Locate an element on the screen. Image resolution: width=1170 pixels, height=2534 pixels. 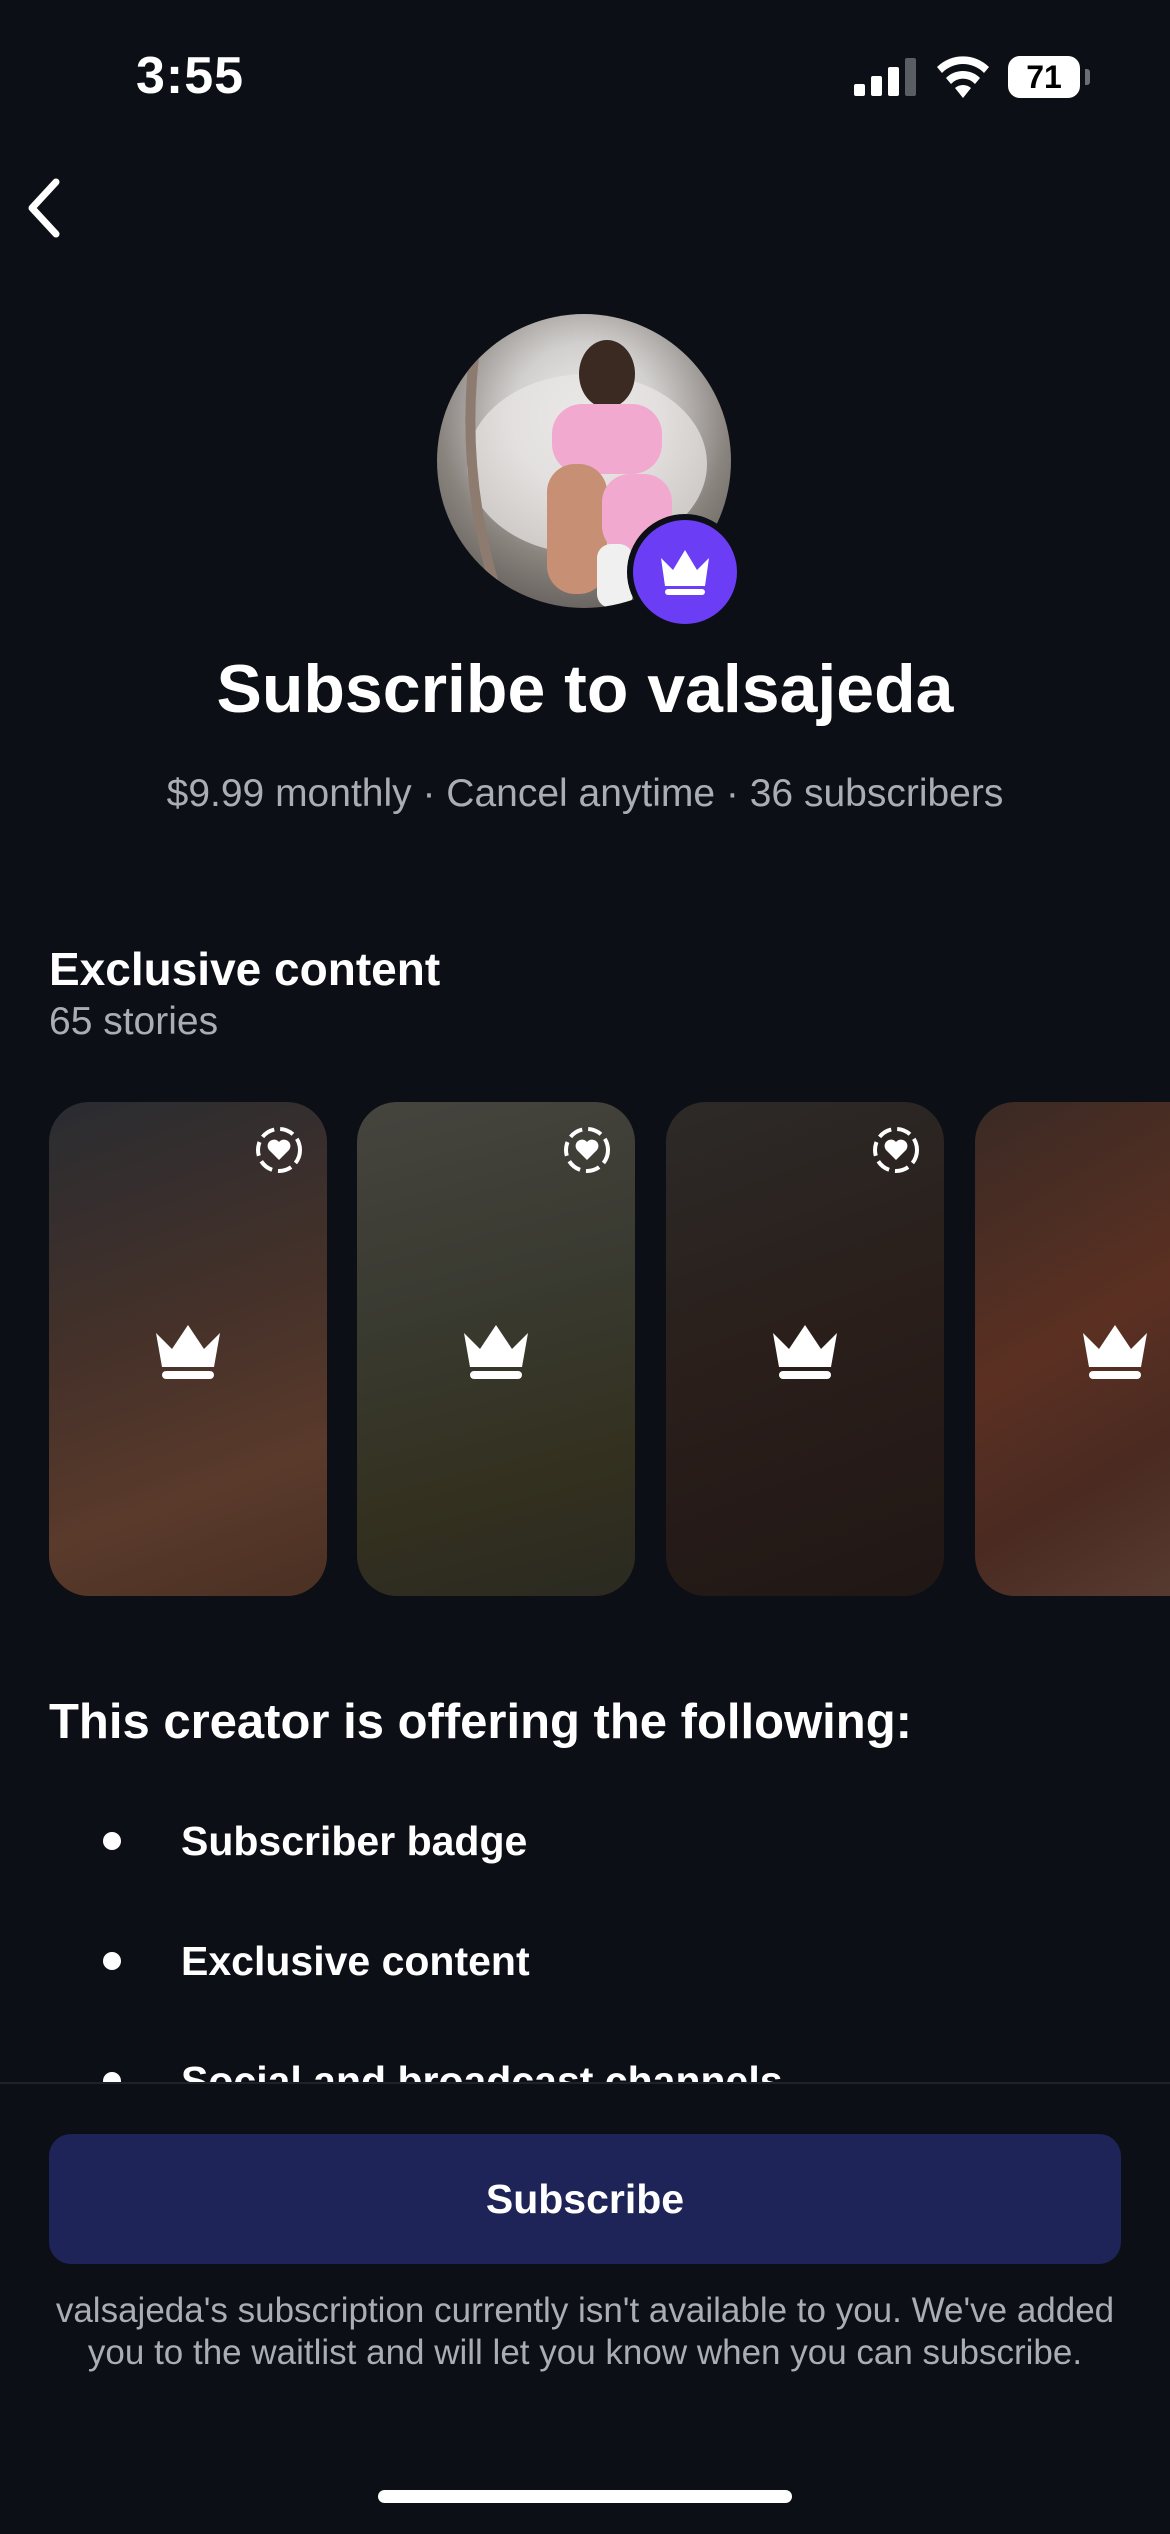
cellular-signal-icon is located at coordinates (885, 77).